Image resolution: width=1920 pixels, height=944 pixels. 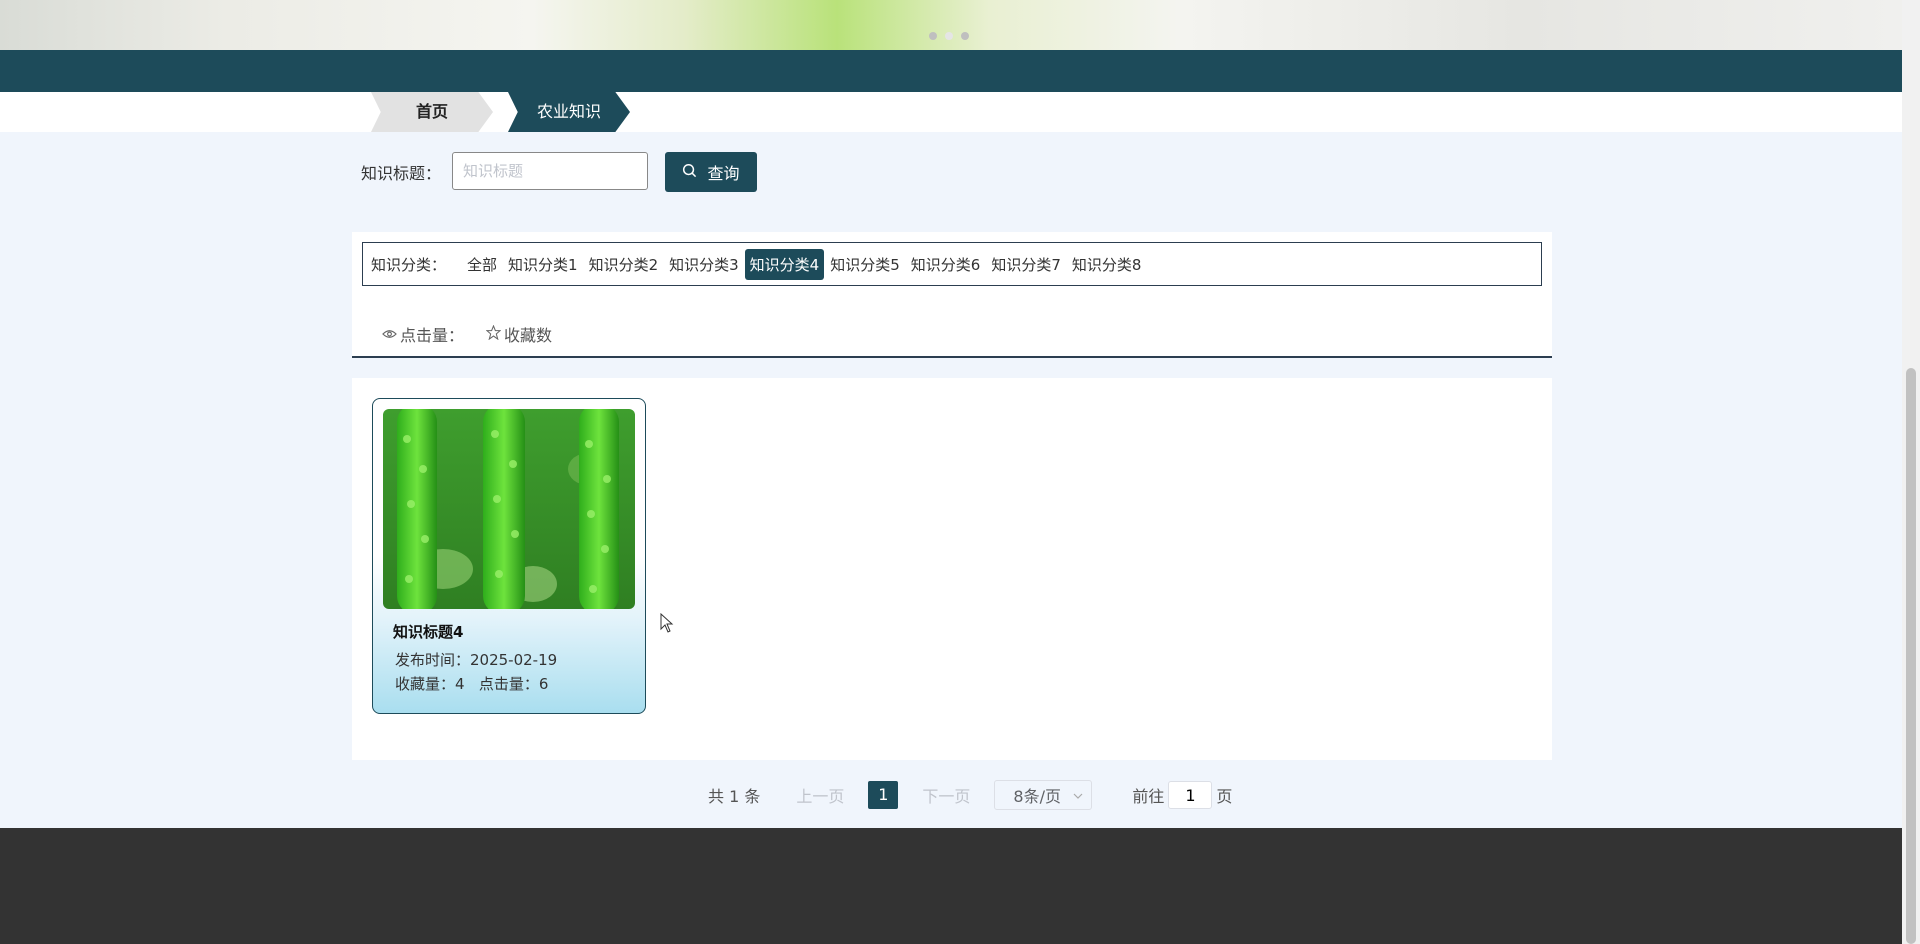 I want to click on title-search-input, so click(x=550, y=171).